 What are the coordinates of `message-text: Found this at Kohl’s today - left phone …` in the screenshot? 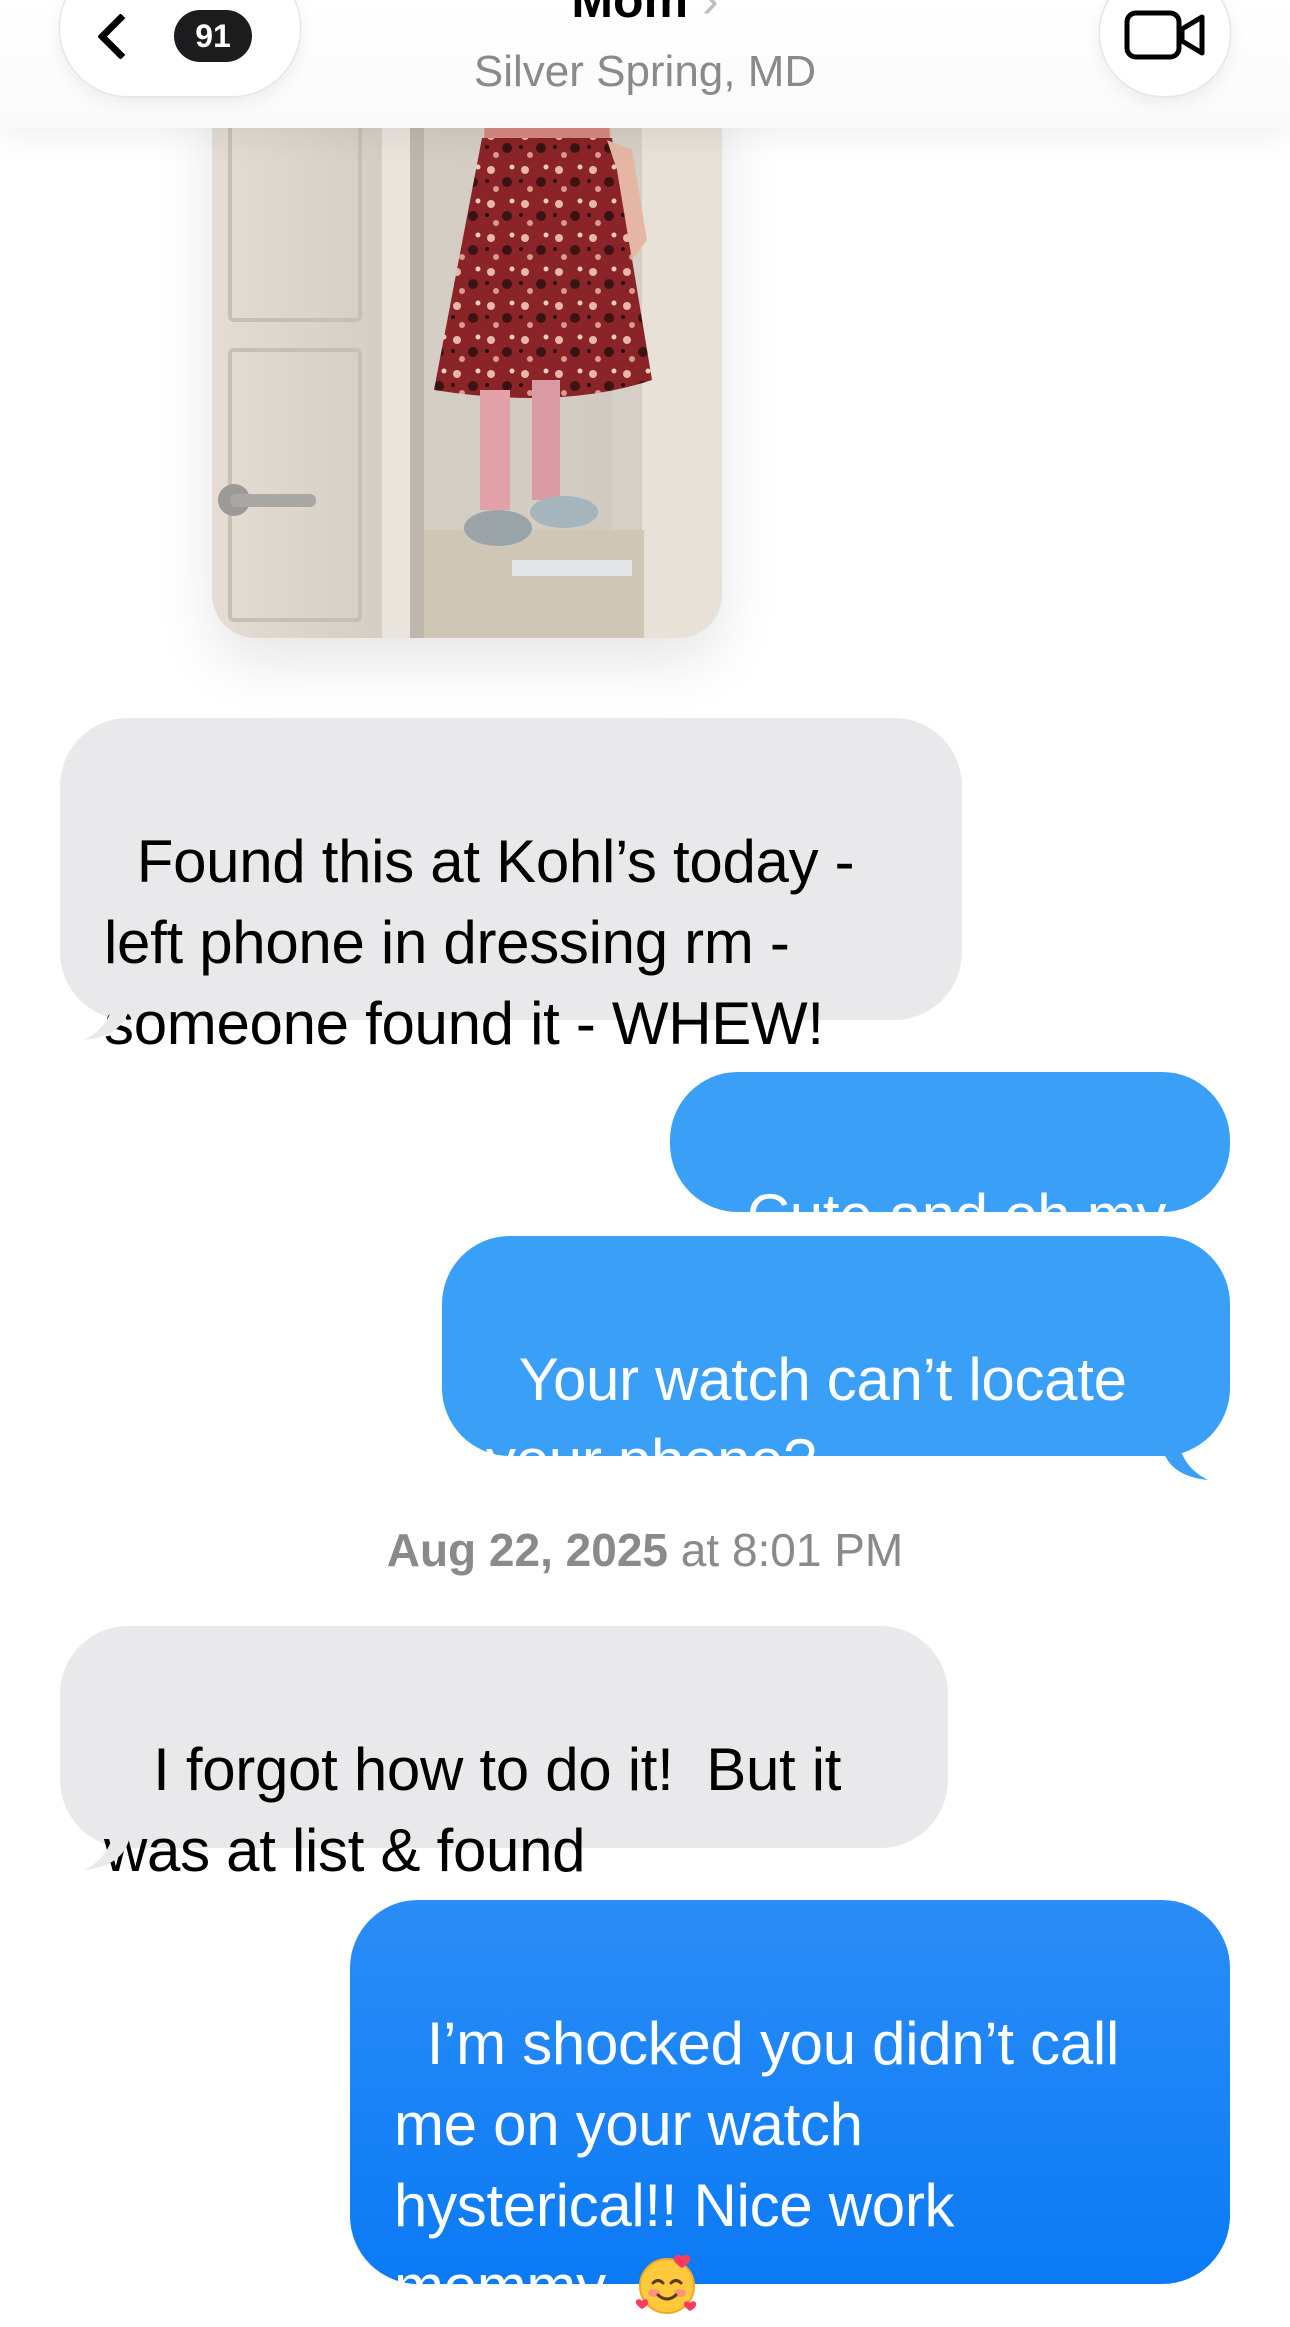 It's located at (479, 942).